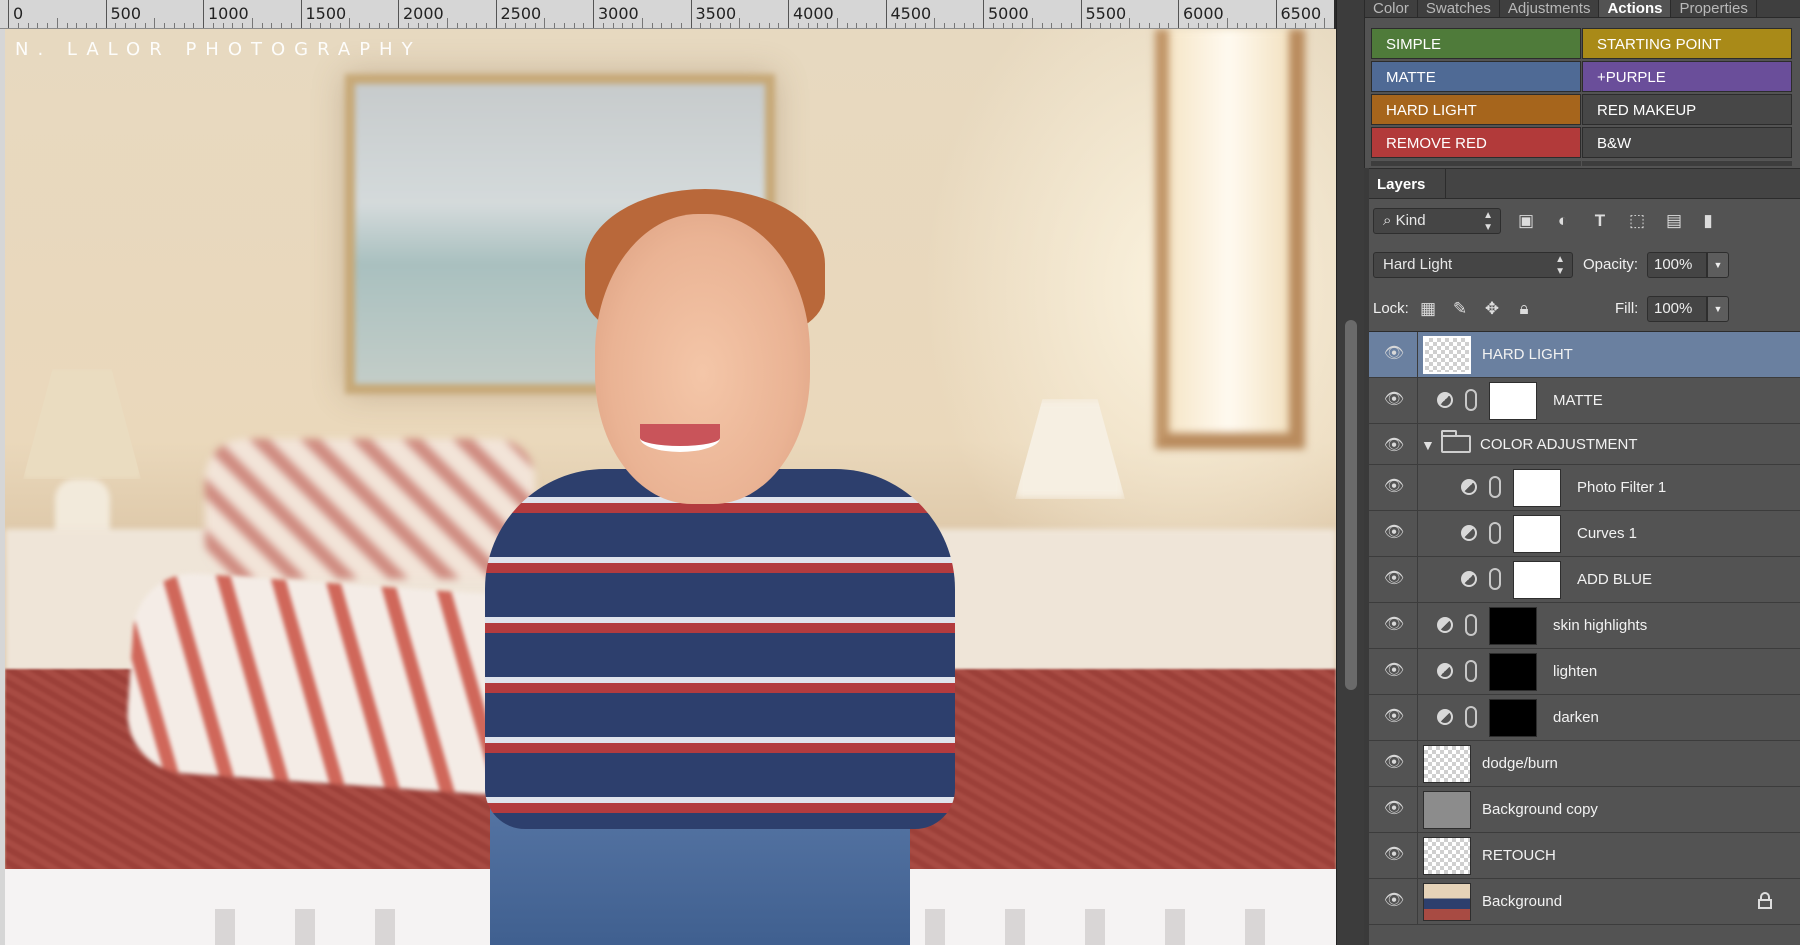 The width and height of the screenshot is (1800, 945). What do you see at coordinates (1718, 309) in the screenshot?
I see `fill-dropdown-button: ▼` at bounding box center [1718, 309].